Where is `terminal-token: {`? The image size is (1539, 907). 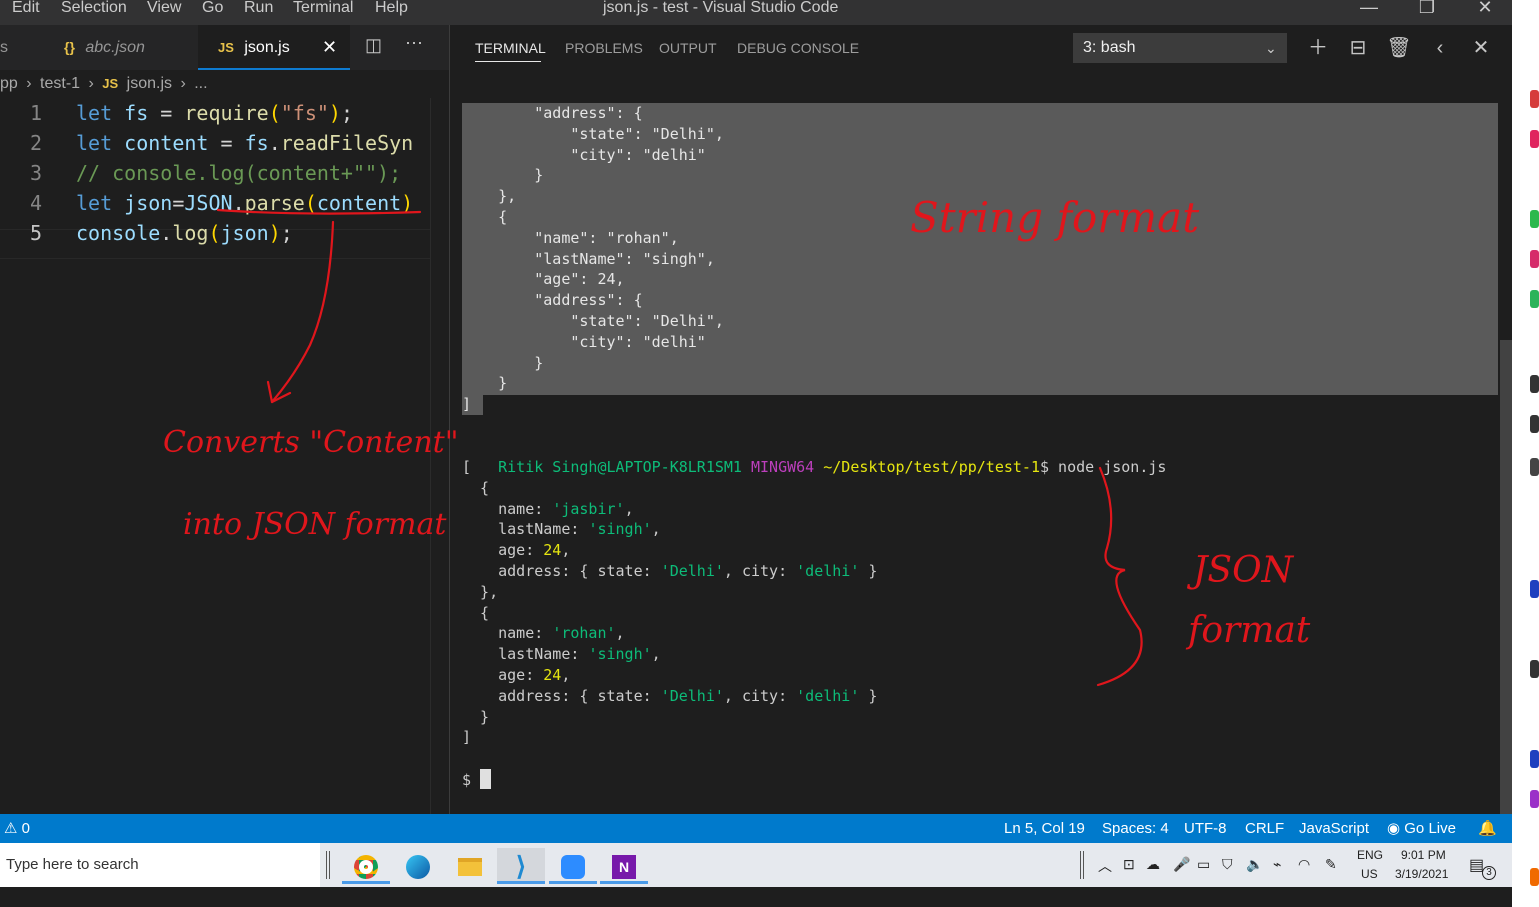
terminal-token: { is located at coordinates (476, 612).